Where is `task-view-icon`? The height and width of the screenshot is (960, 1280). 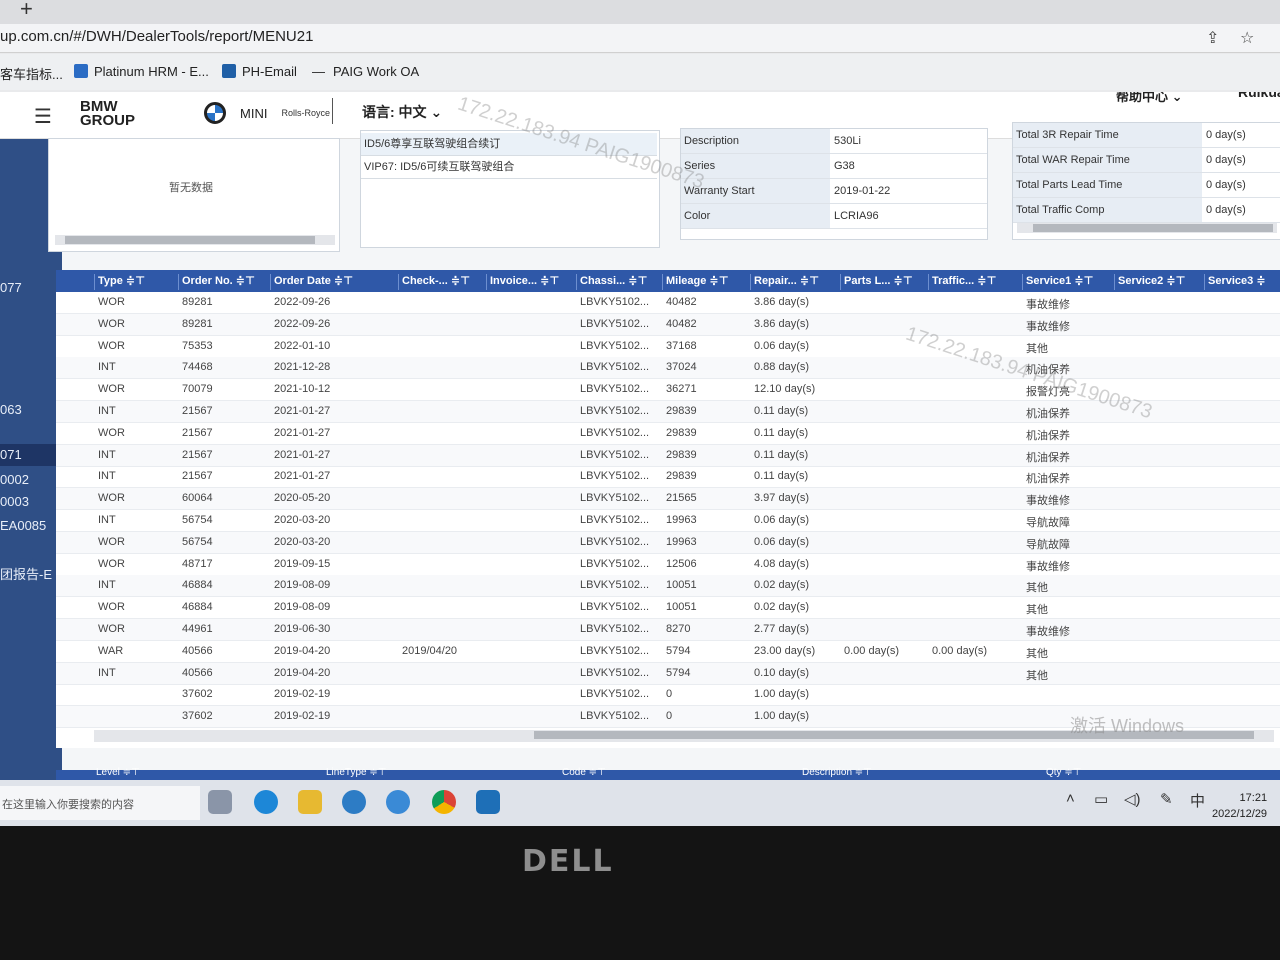 task-view-icon is located at coordinates (220, 802).